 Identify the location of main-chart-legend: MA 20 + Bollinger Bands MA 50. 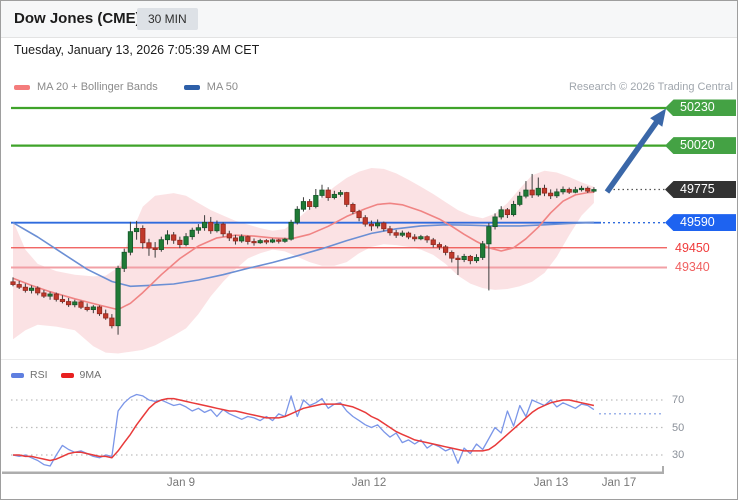
(126, 87).